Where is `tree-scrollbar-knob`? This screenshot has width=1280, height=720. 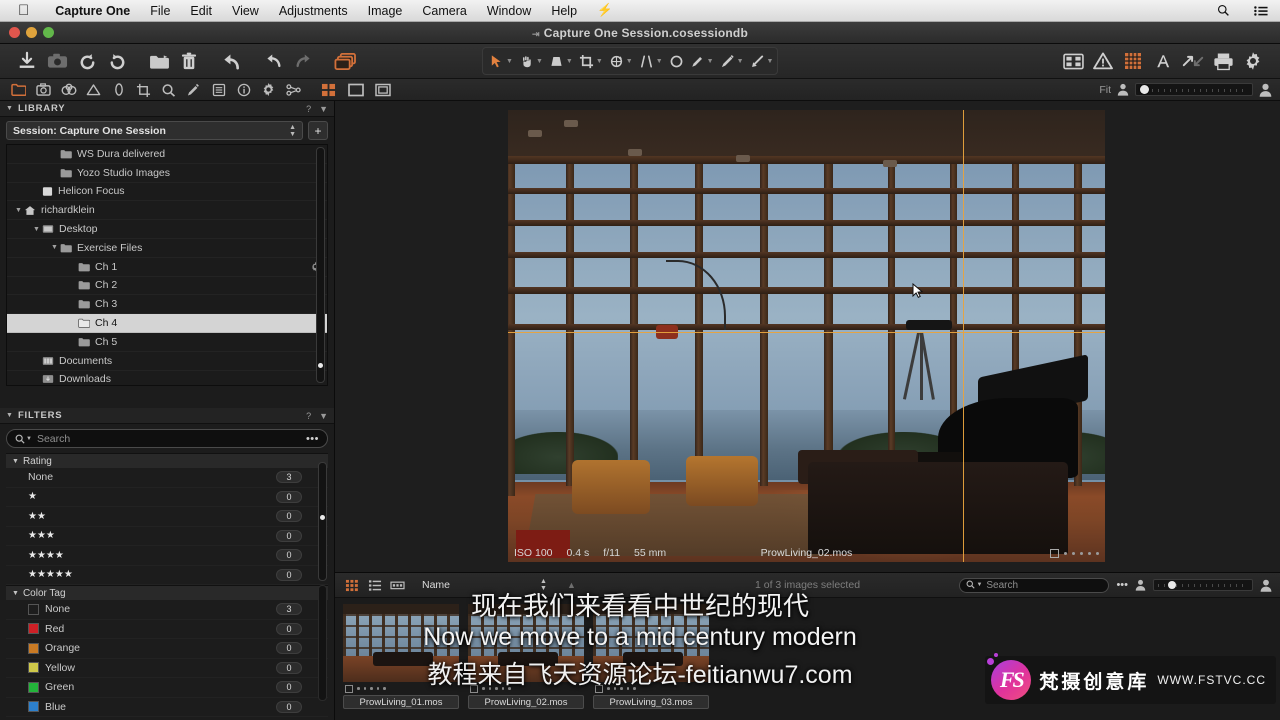 tree-scrollbar-knob is located at coordinates (320, 365).